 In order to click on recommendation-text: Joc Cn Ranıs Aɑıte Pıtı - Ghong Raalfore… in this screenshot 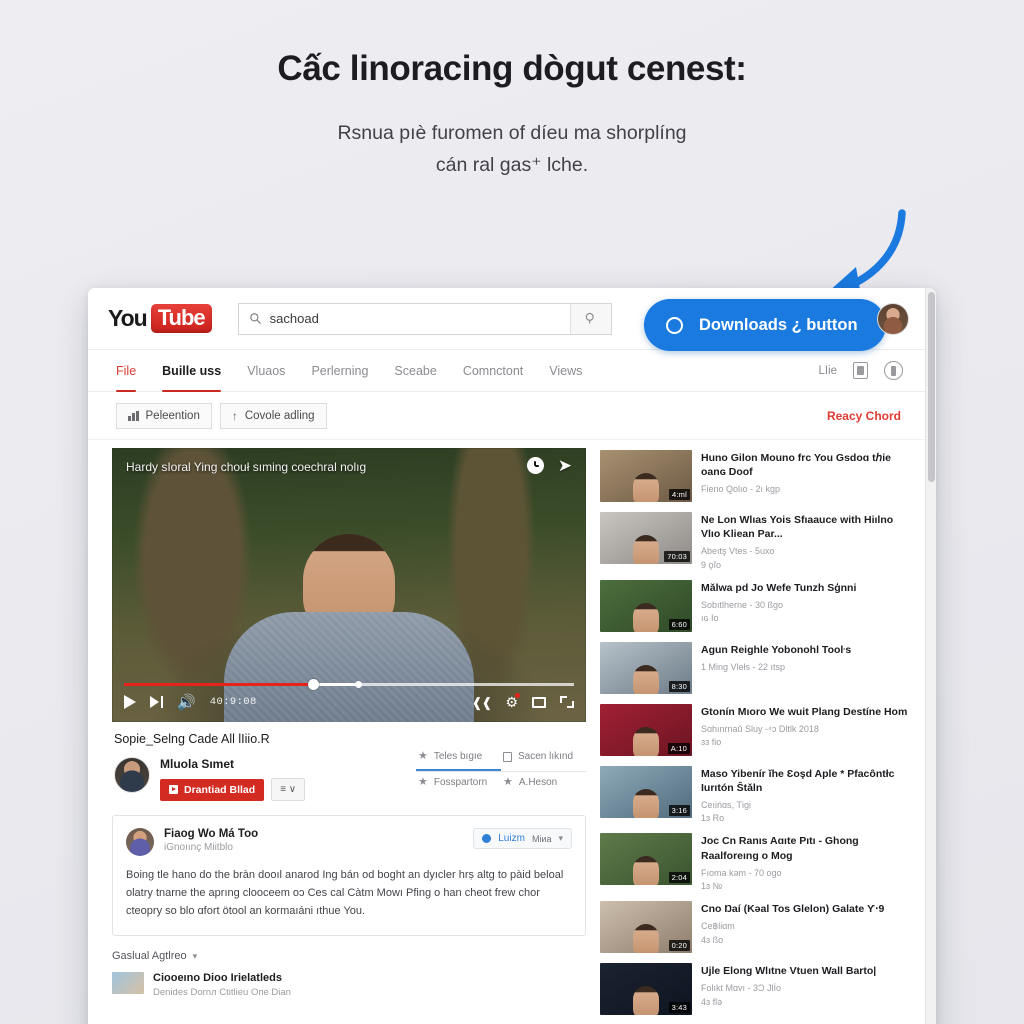, I will do `click(805, 862)`.